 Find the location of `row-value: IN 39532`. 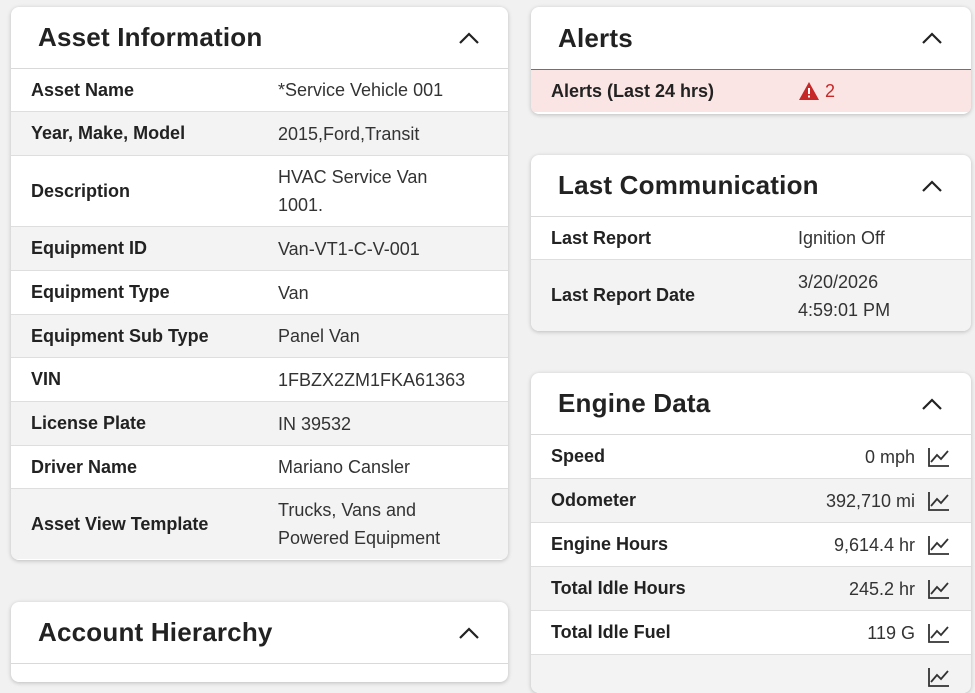

row-value: IN 39532 is located at coordinates (315, 423).